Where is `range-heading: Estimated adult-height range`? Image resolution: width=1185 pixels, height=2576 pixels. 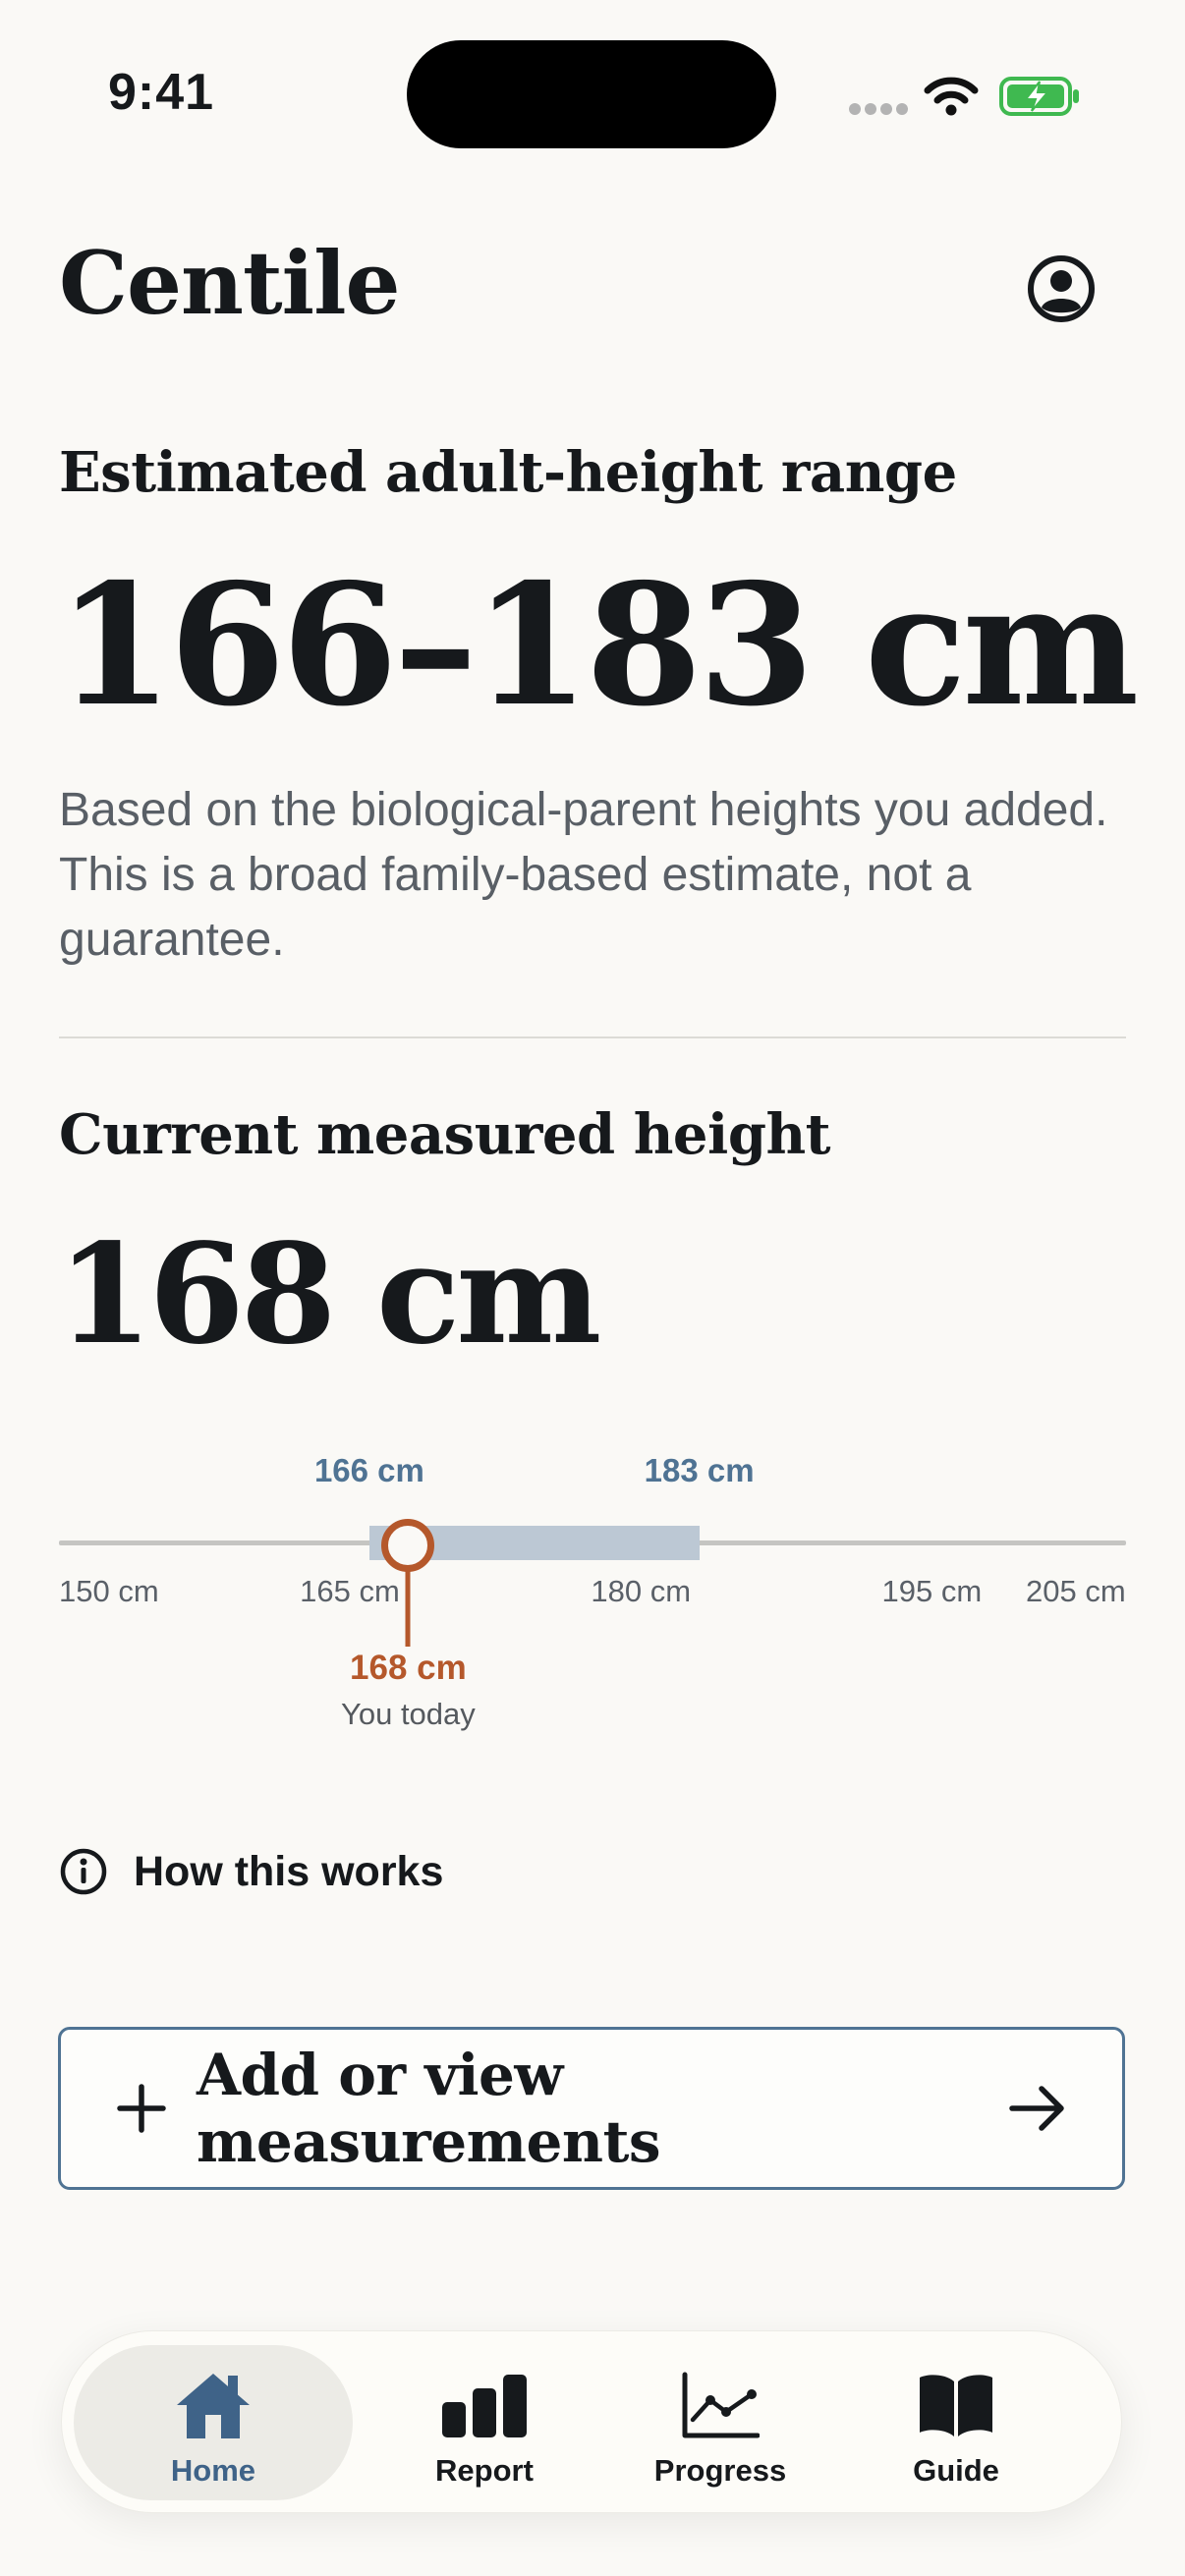
range-heading: Estimated adult-height range is located at coordinates (508, 472).